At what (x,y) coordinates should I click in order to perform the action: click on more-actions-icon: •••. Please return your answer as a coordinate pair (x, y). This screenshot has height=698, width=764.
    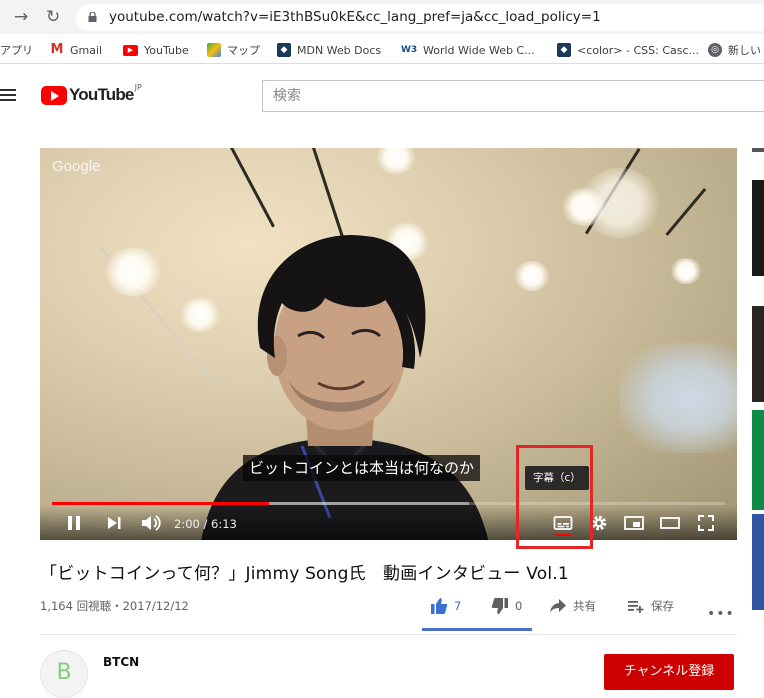
    Looking at the image, I should click on (721, 614).